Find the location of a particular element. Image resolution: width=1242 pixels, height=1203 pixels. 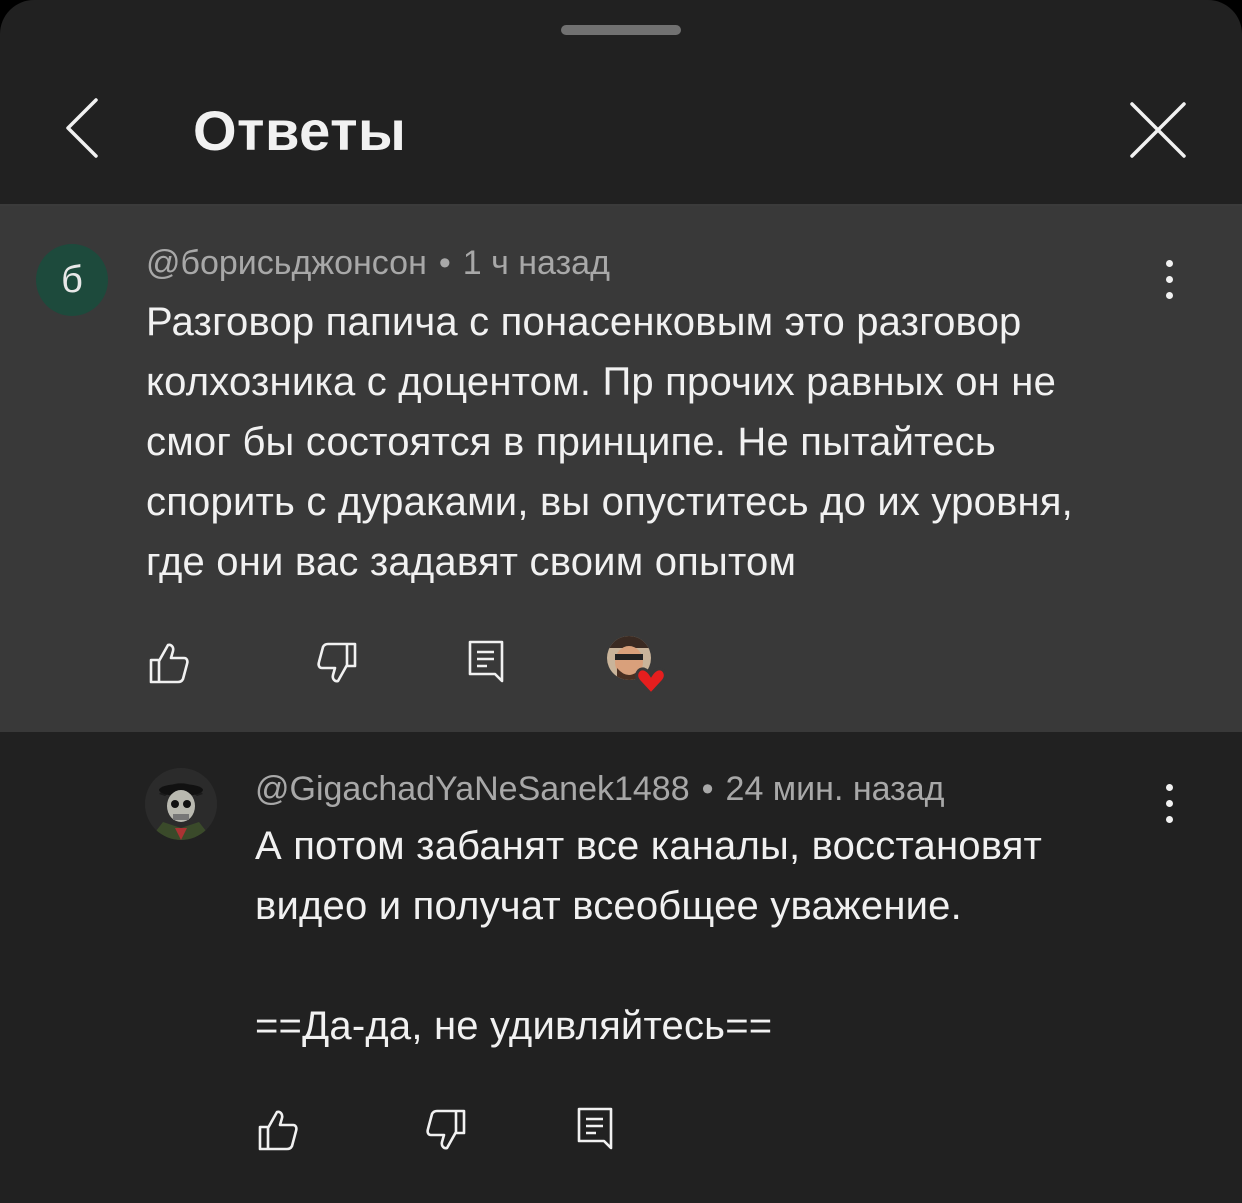

comment-meta: @борисьджонсон • 1 ч назад is located at coordinates (378, 263).